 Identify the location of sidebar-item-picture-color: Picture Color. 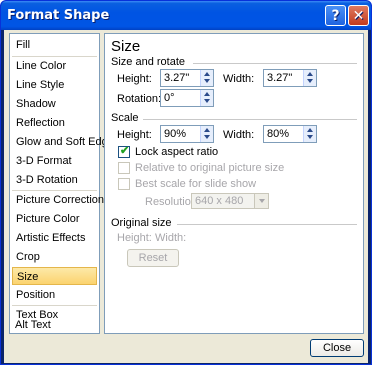
(54, 219).